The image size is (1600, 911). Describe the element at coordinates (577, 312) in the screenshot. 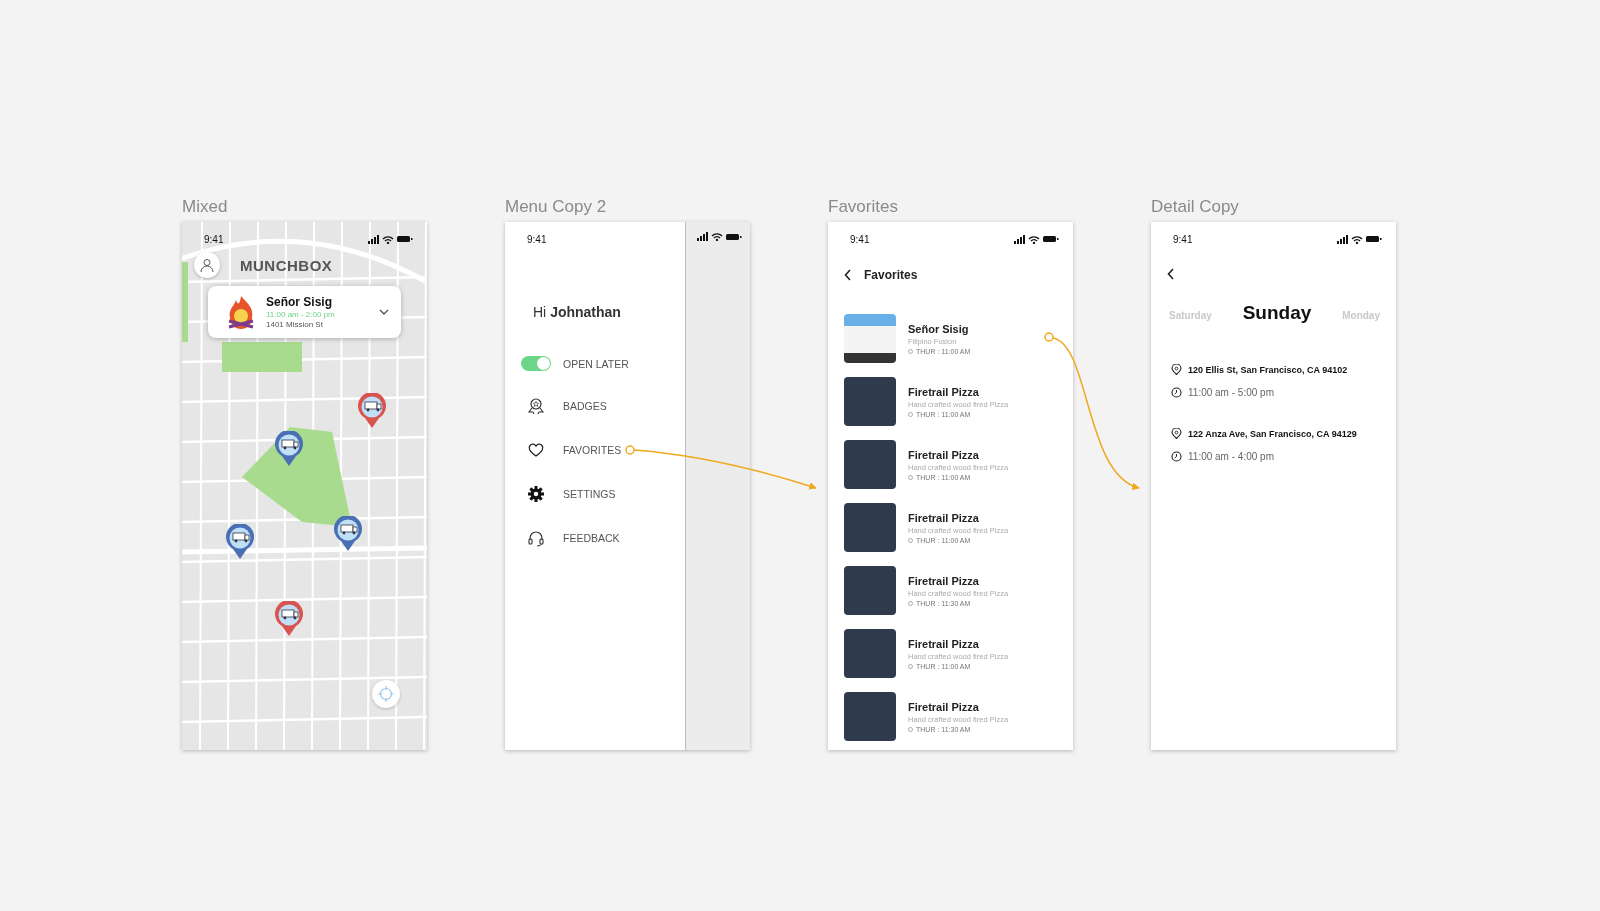

I see `greeting: Hi Johnathan` at that location.